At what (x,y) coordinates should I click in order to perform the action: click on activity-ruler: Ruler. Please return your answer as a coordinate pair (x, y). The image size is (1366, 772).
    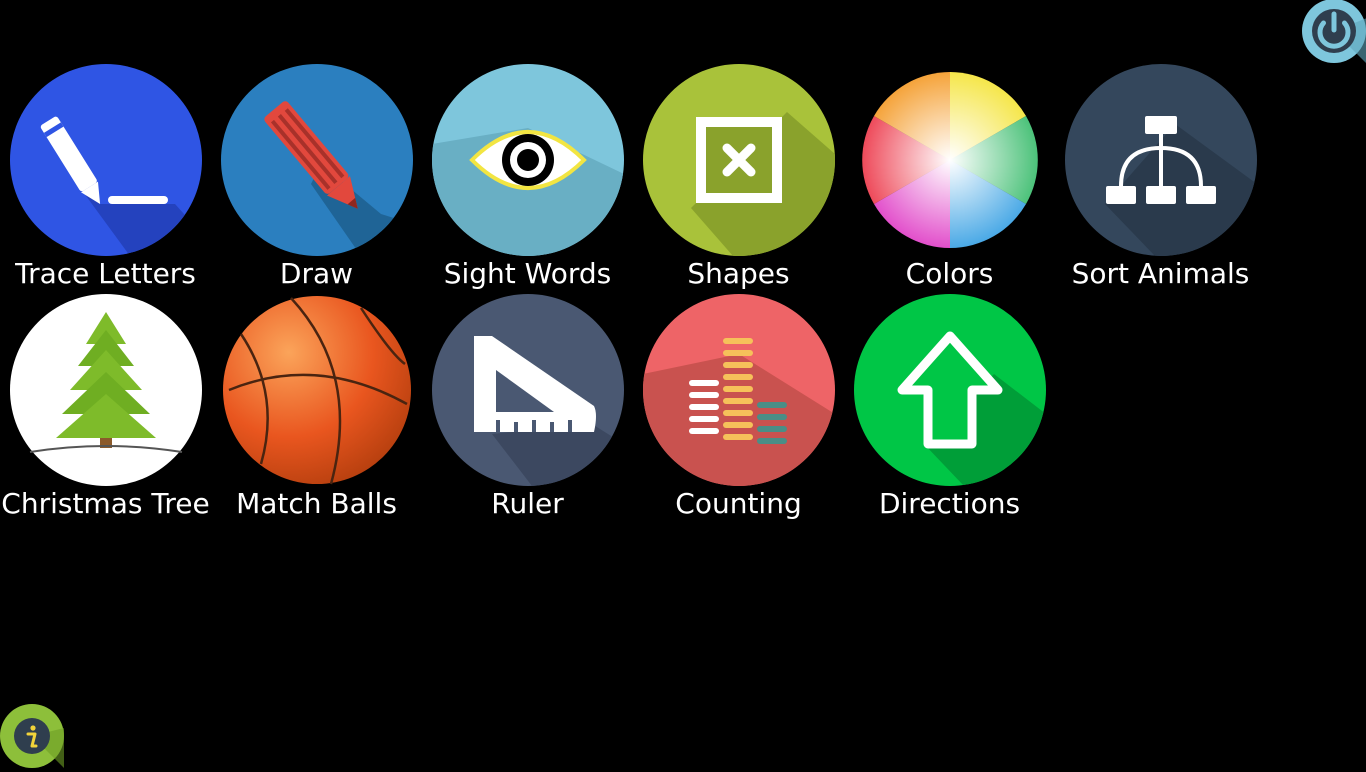
    Looking at the image, I should click on (527, 409).